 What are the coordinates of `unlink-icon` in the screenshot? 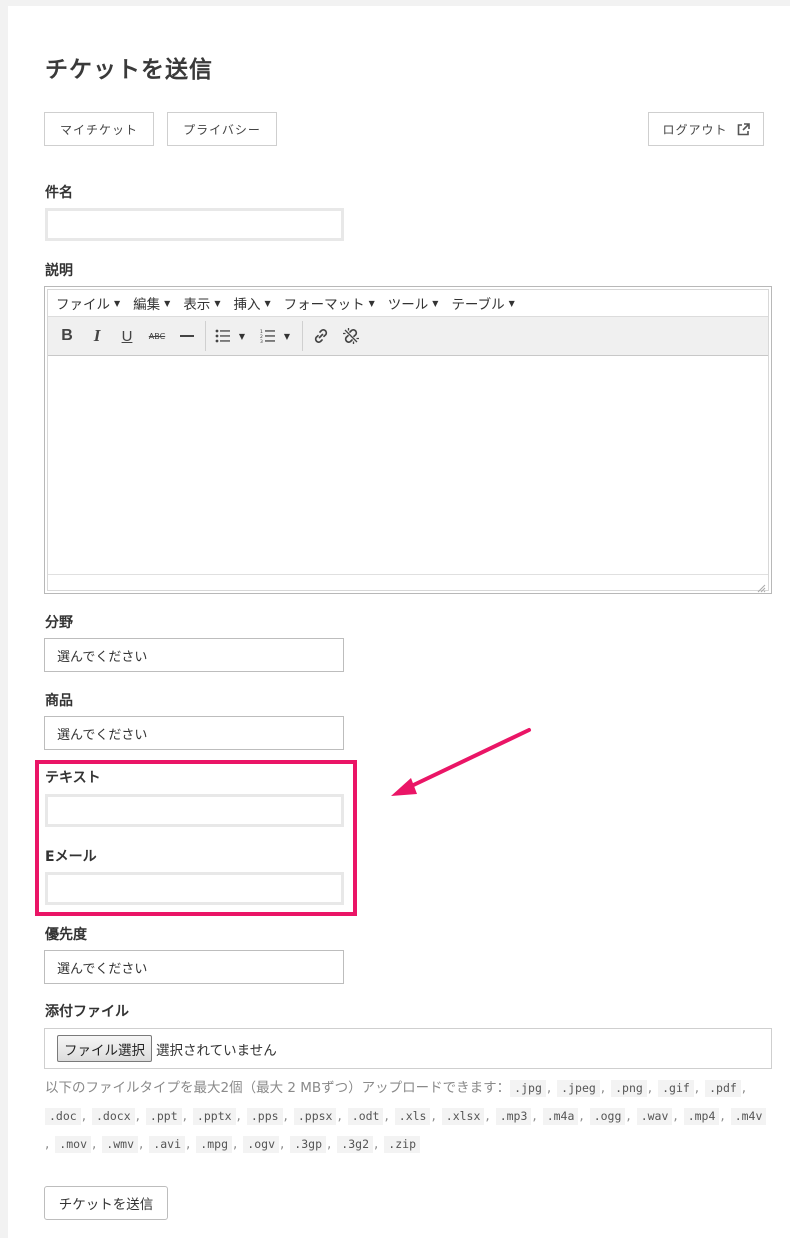 It's located at (351, 336).